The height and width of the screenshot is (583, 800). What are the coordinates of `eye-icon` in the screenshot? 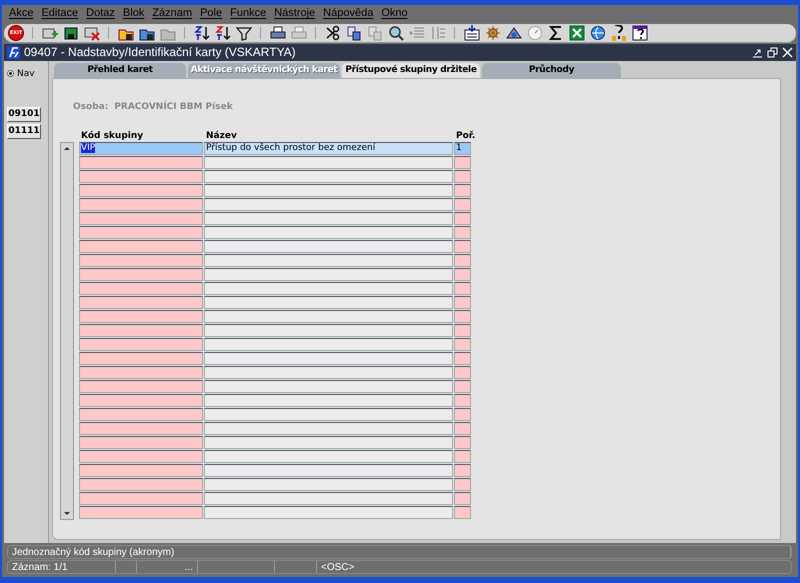 It's located at (514, 33).